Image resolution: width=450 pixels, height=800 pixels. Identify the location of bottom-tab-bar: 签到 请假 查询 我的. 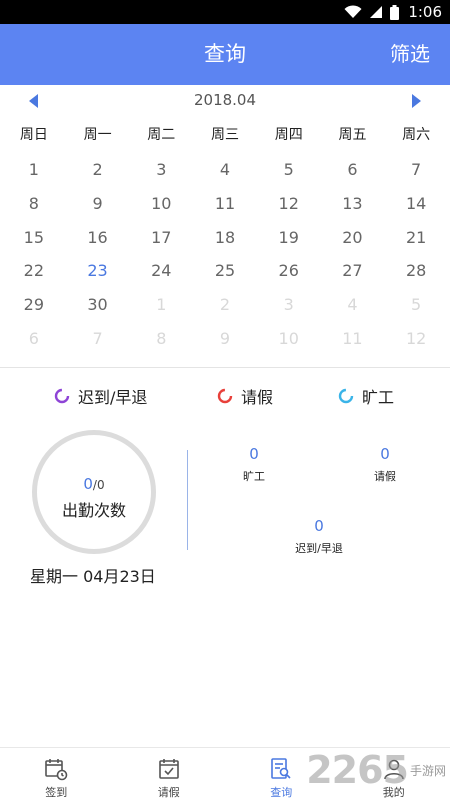
(225, 773).